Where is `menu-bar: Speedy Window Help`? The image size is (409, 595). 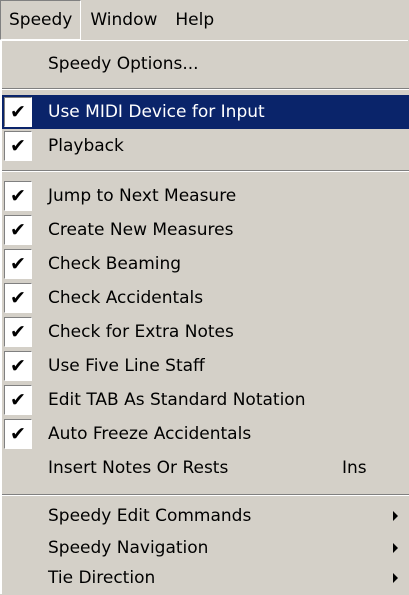 menu-bar: Speedy Window Help is located at coordinates (204, 20).